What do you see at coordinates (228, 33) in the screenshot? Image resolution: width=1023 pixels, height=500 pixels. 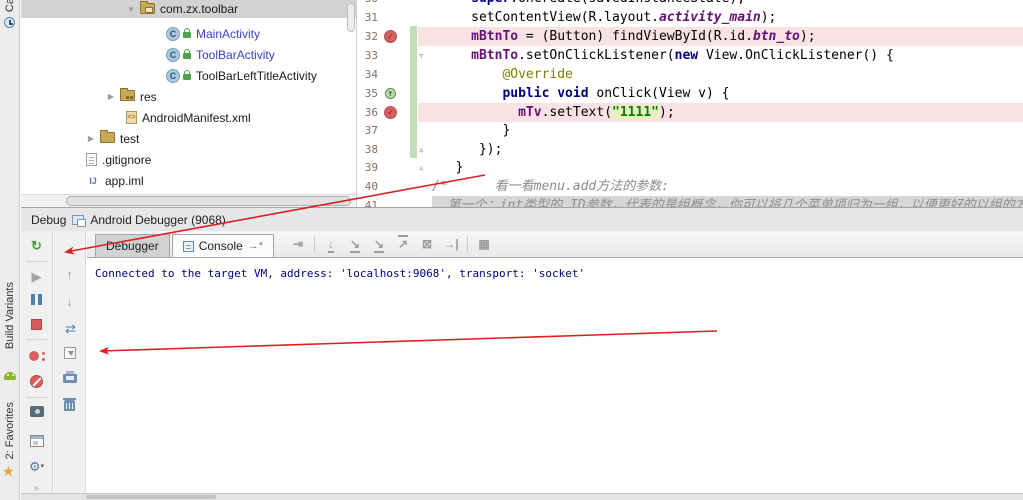 I see `tree-item-label: MainActivity` at bounding box center [228, 33].